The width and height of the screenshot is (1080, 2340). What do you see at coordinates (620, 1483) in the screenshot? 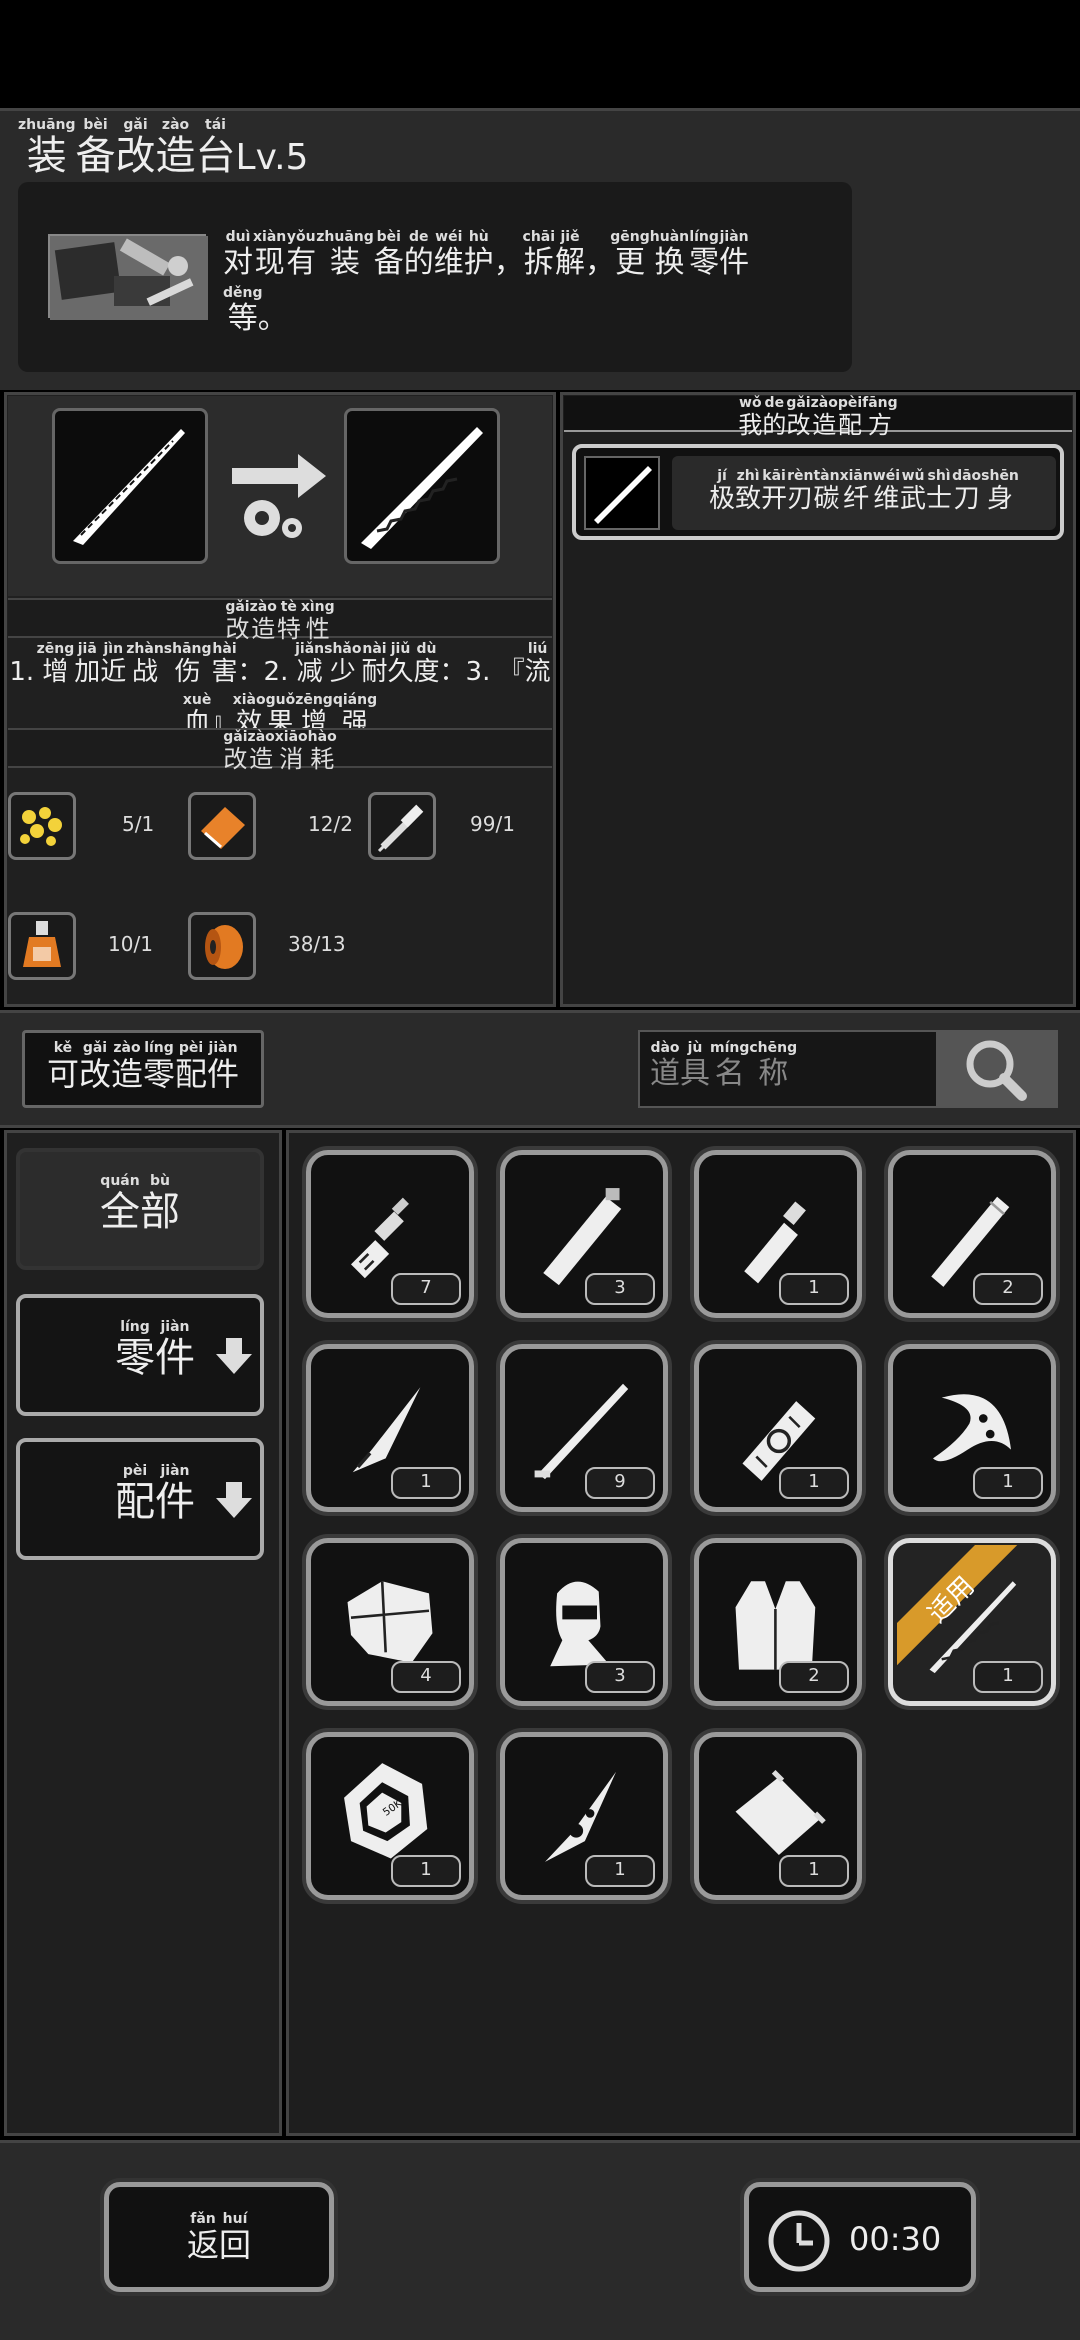
I see `item-count: 9` at bounding box center [620, 1483].